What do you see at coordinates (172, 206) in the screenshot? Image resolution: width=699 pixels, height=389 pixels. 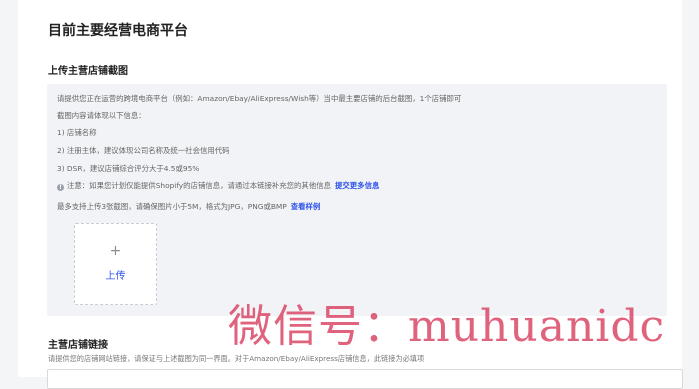 I see `limit-text: 最多支持上传3张截图，请确保图片小于5M，格式为JPG，PNG或BMP` at bounding box center [172, 206].